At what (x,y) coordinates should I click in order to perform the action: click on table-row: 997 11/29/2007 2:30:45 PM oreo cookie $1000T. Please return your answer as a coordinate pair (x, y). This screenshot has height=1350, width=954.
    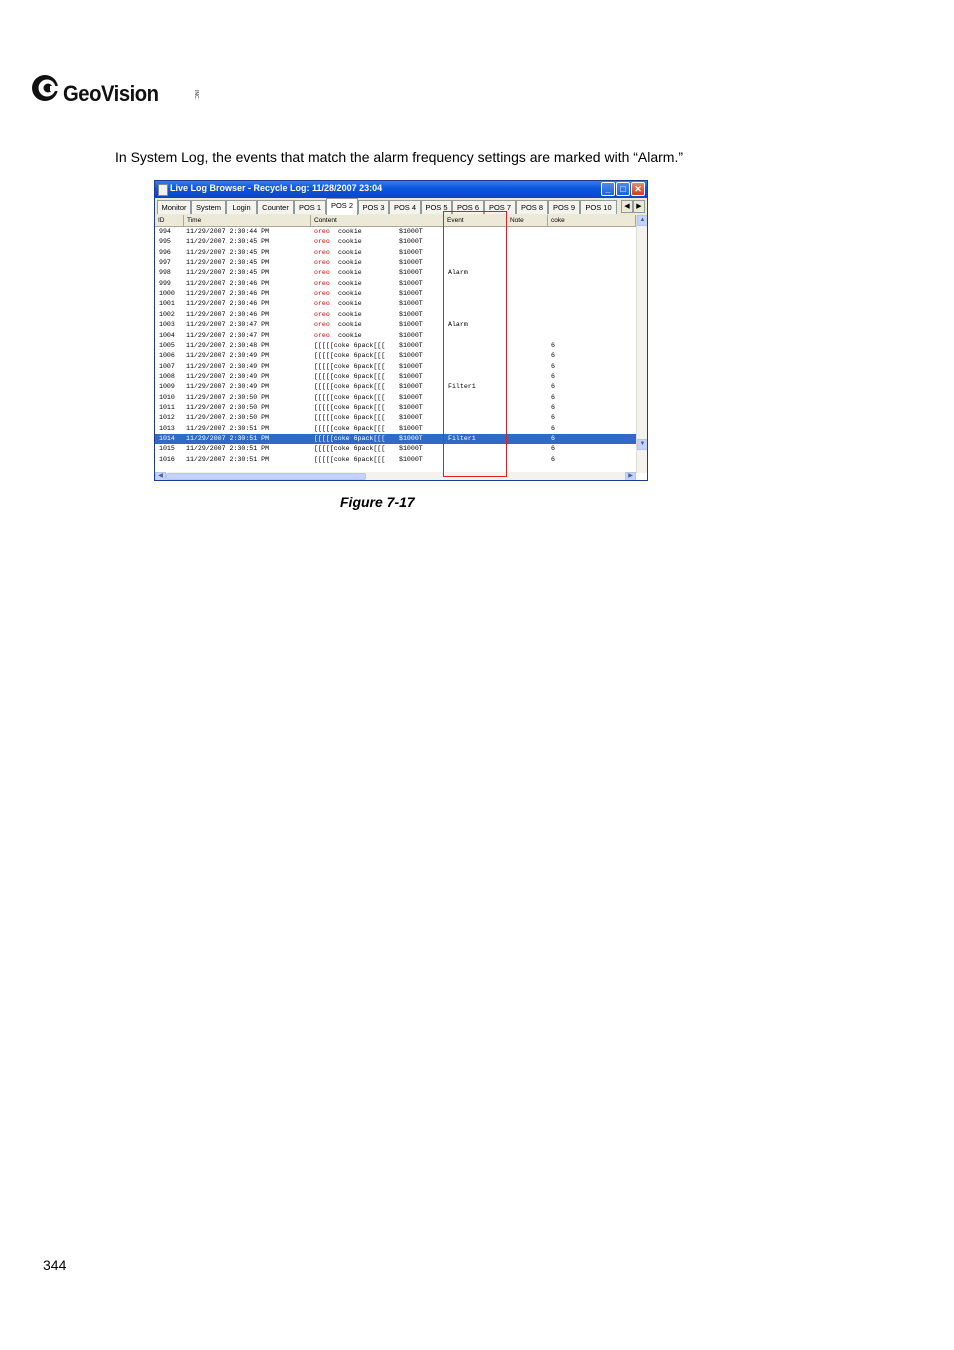
    Looking at the image, I should click on (395, 263).